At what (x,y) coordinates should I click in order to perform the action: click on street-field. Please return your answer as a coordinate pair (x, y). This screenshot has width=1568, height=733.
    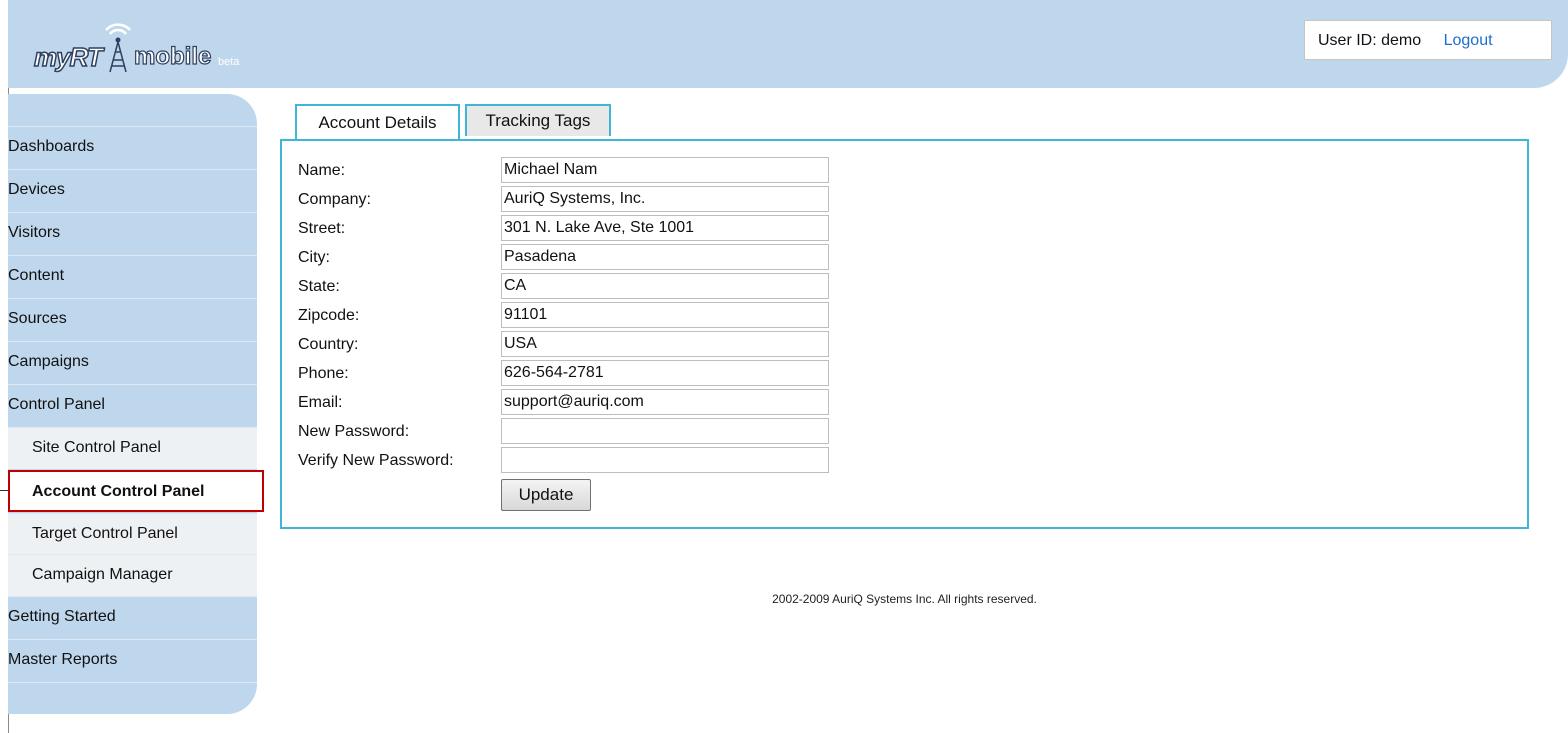
    Looking at the image, I should click on (665, 228).